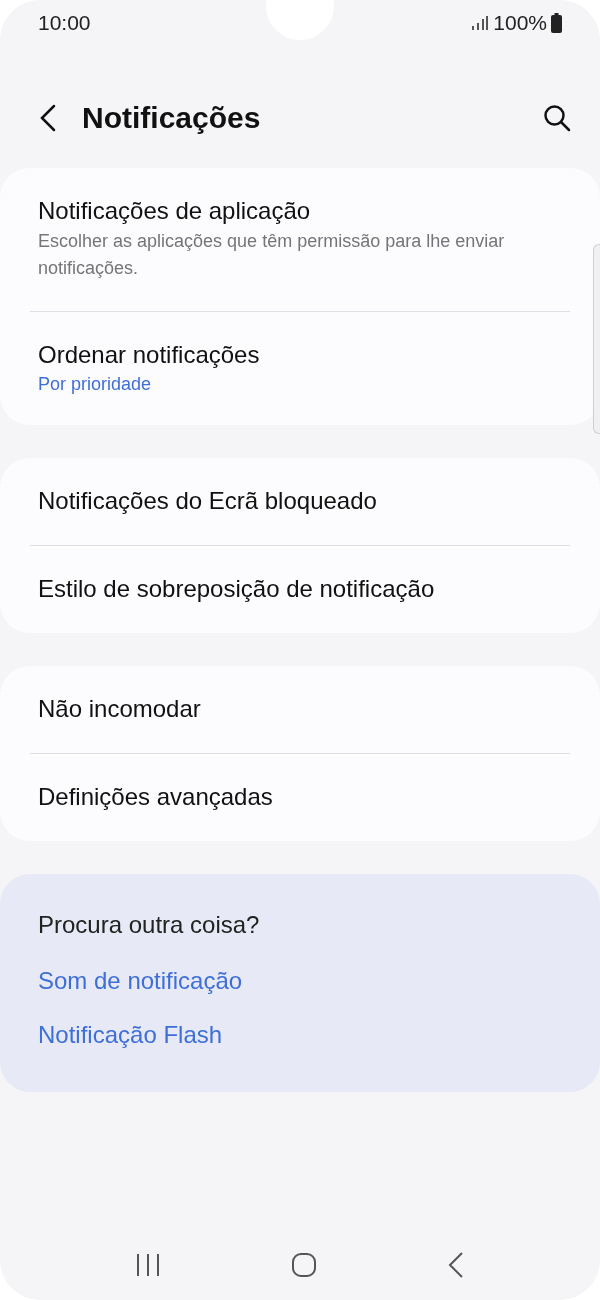  Describe the element at coordinates (130, 1035) in the screenshot. I see `suggestion-link: Notificação Flash` at that location.